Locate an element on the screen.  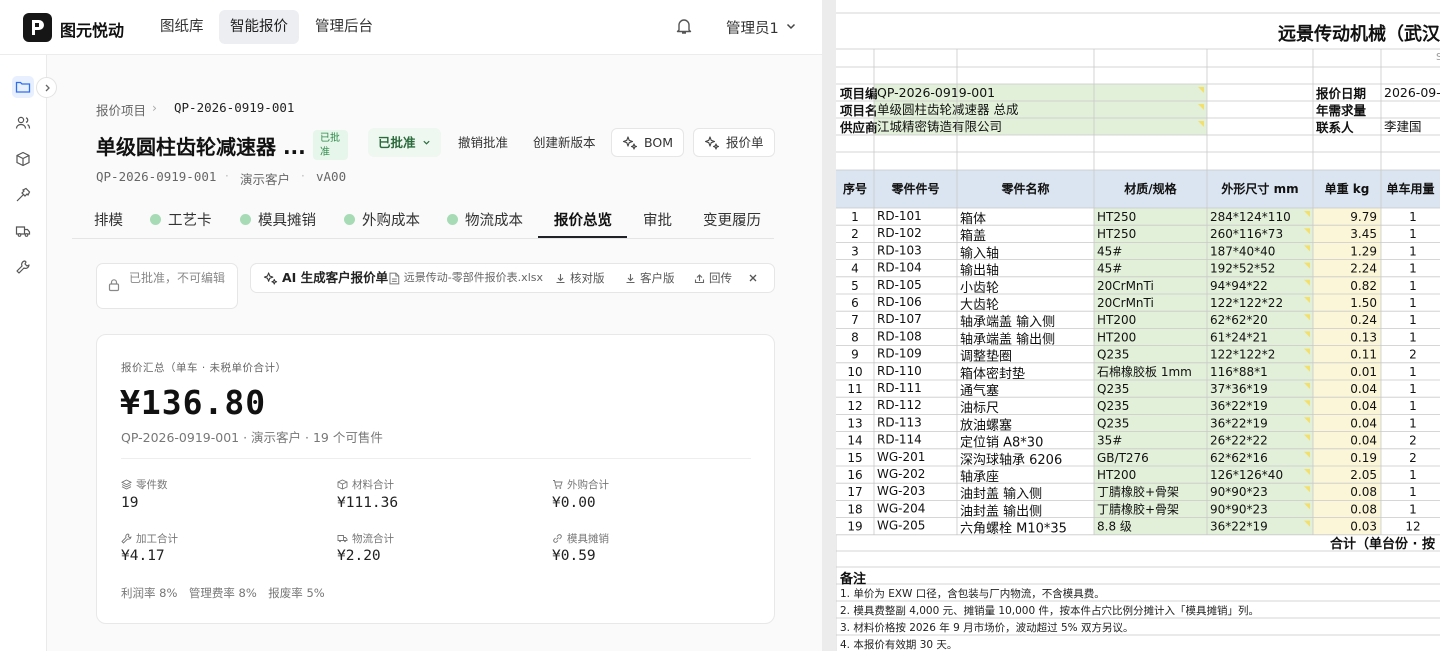
upload-return-button: 回传 is located at coordinates (713, 278).